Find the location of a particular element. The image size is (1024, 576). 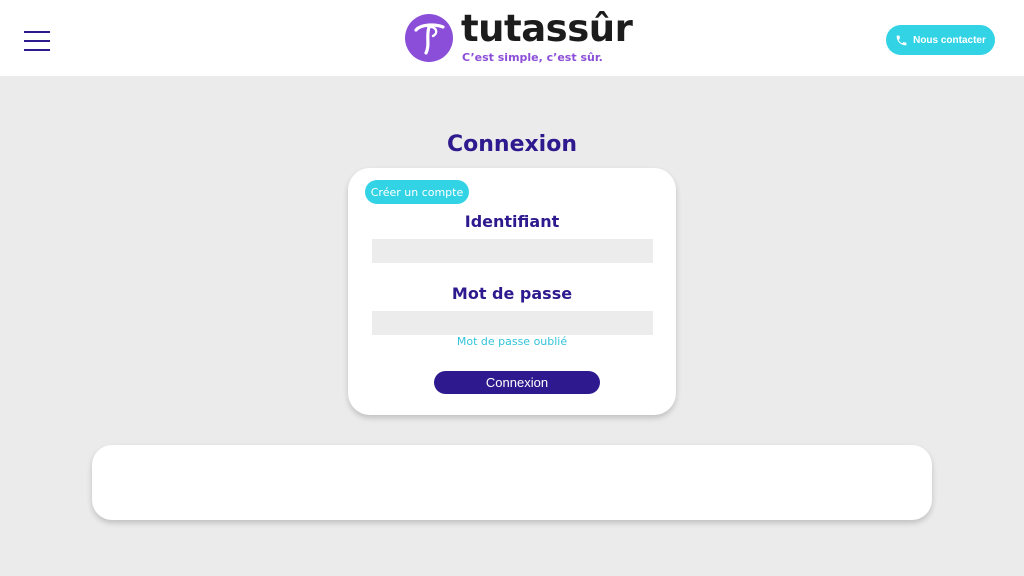

phone-icon is located at coordinates (901, 40).